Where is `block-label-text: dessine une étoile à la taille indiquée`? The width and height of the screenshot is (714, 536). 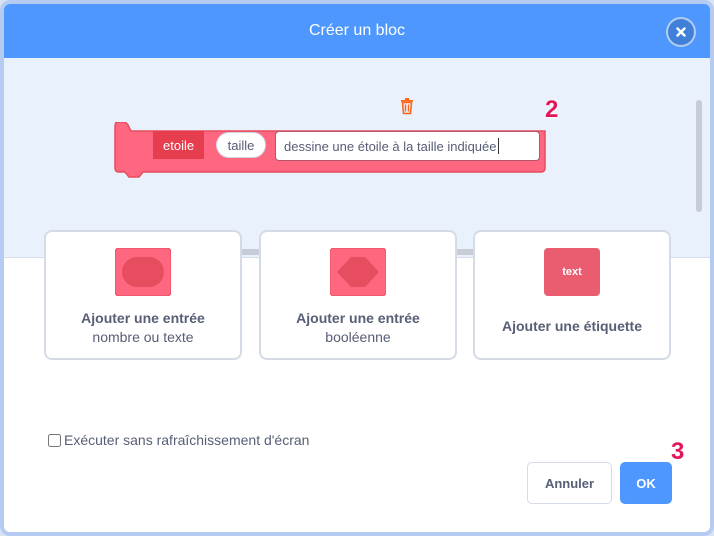 block-label-text: dessine une étoile à la taille indiquée is located at coordinates (390, 146).